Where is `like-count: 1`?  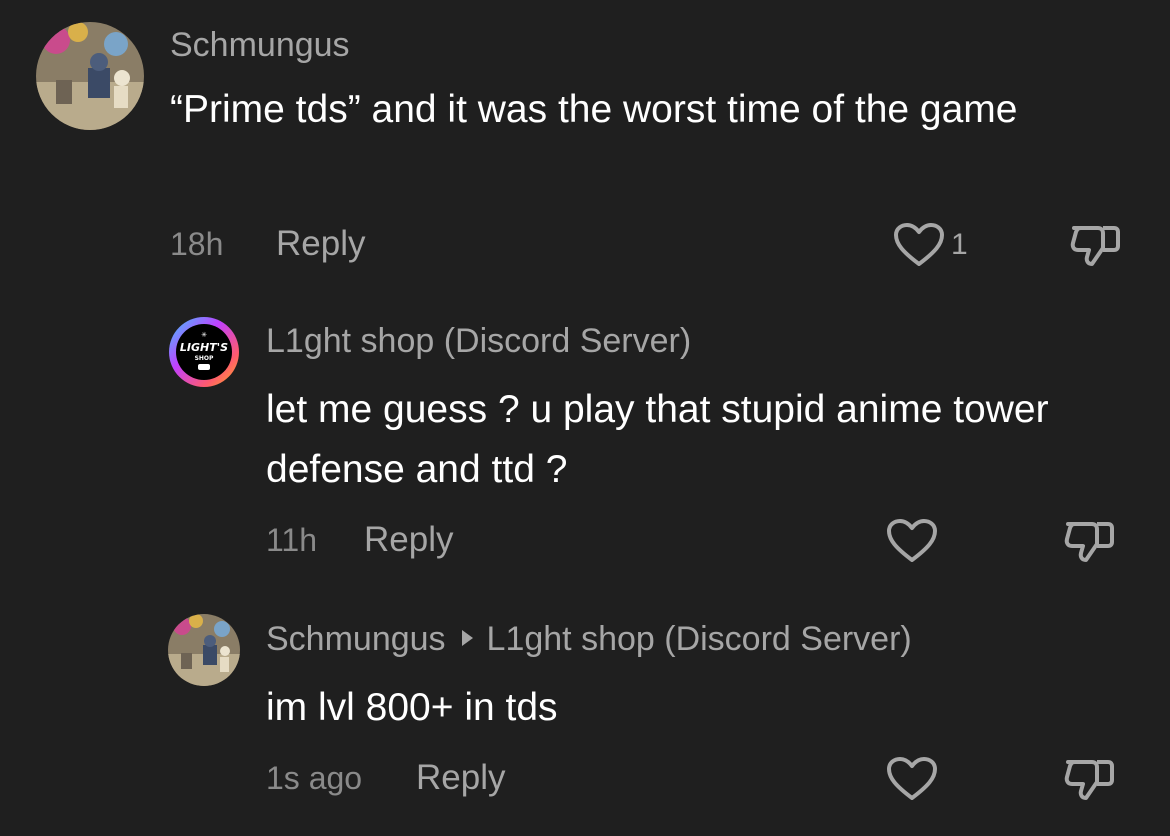
like-count: 1 is located at coordinates (959, 244).